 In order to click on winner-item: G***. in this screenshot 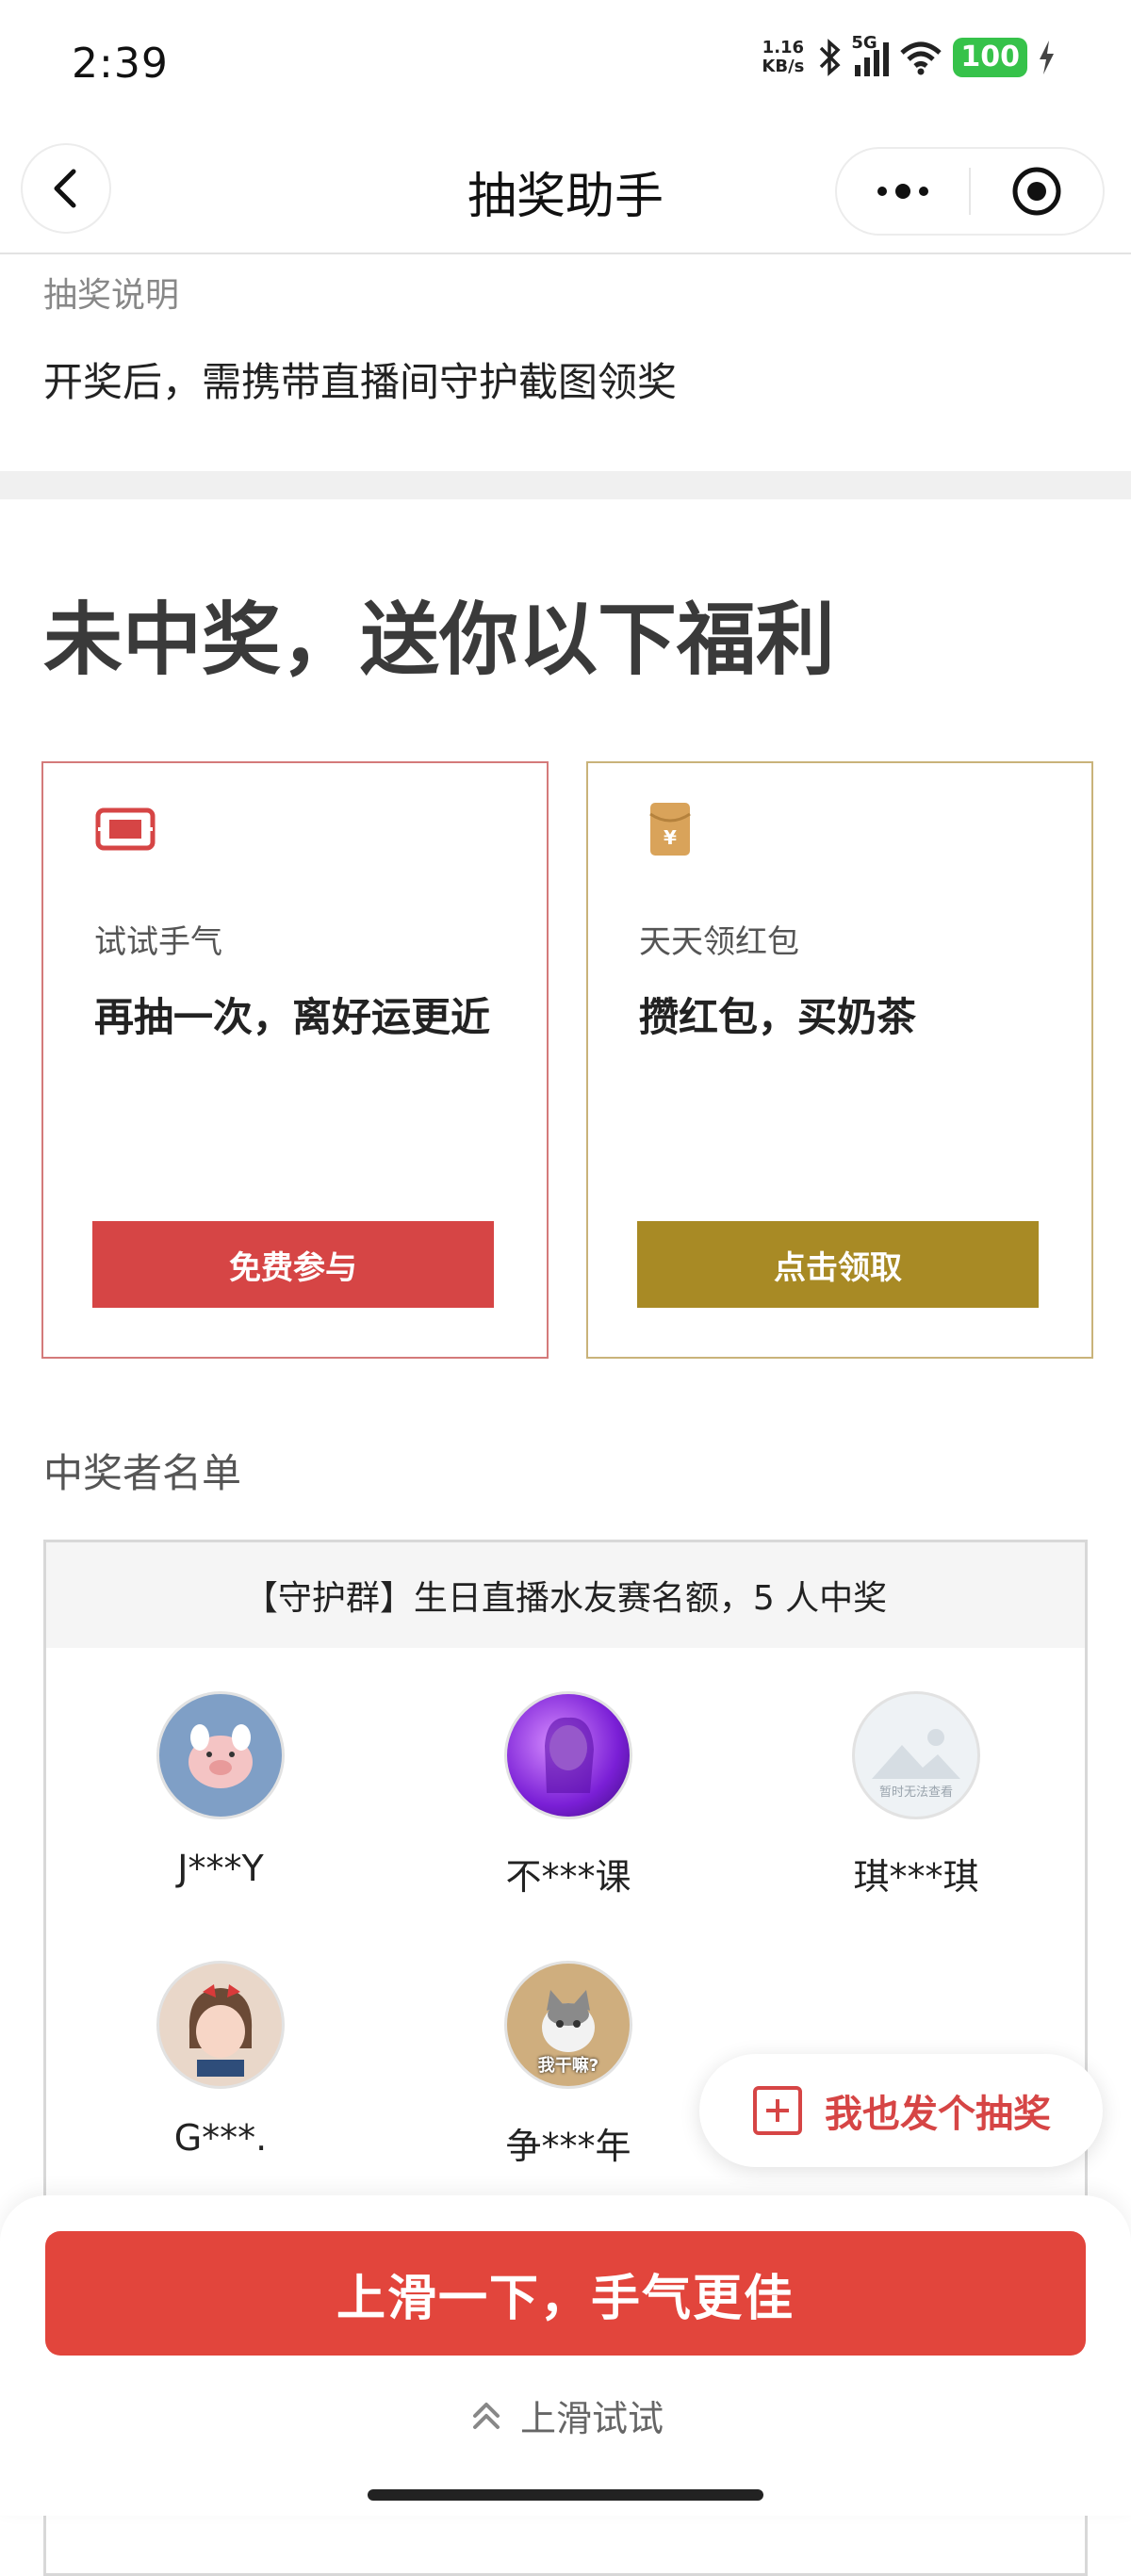, I will do `click(221, 2060)`.